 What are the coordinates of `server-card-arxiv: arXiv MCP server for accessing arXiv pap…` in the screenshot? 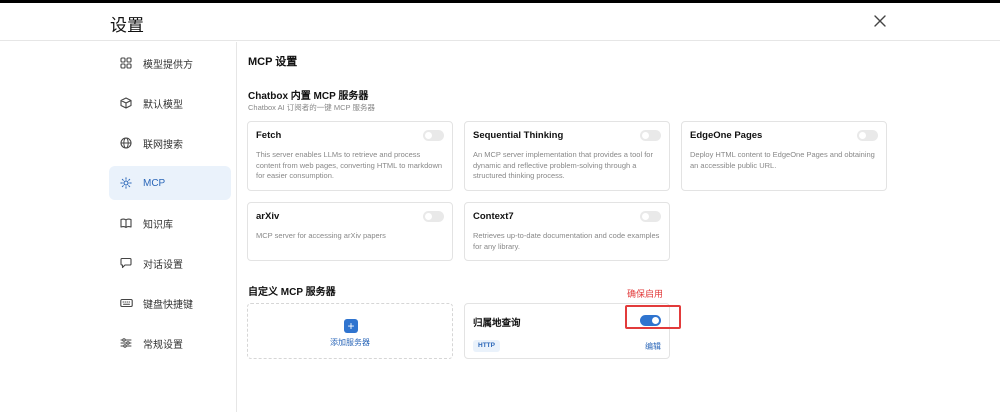 It's located at (350, 231).